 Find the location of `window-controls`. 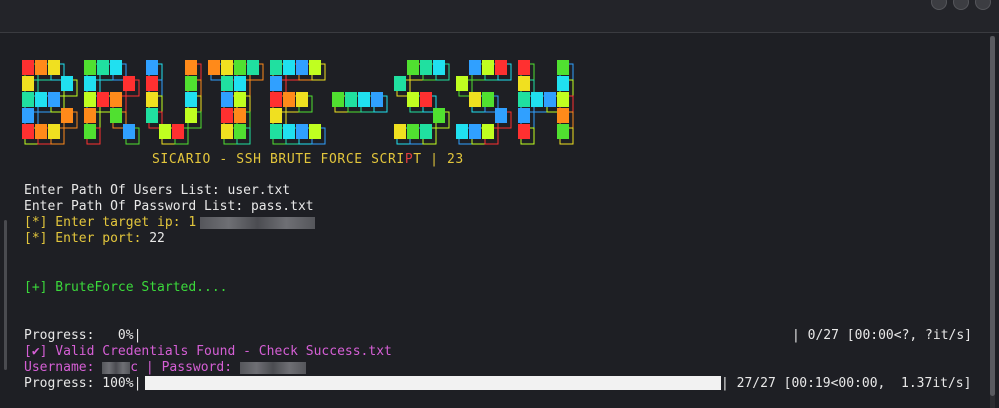

window-controls is located at coordinates (961, 5).